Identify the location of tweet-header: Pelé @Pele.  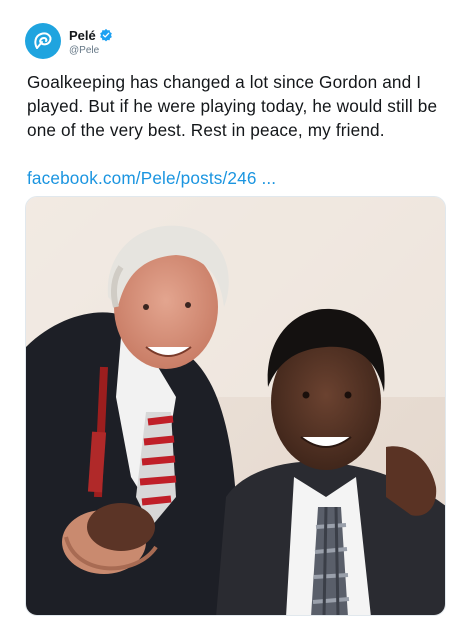
(69, 41).